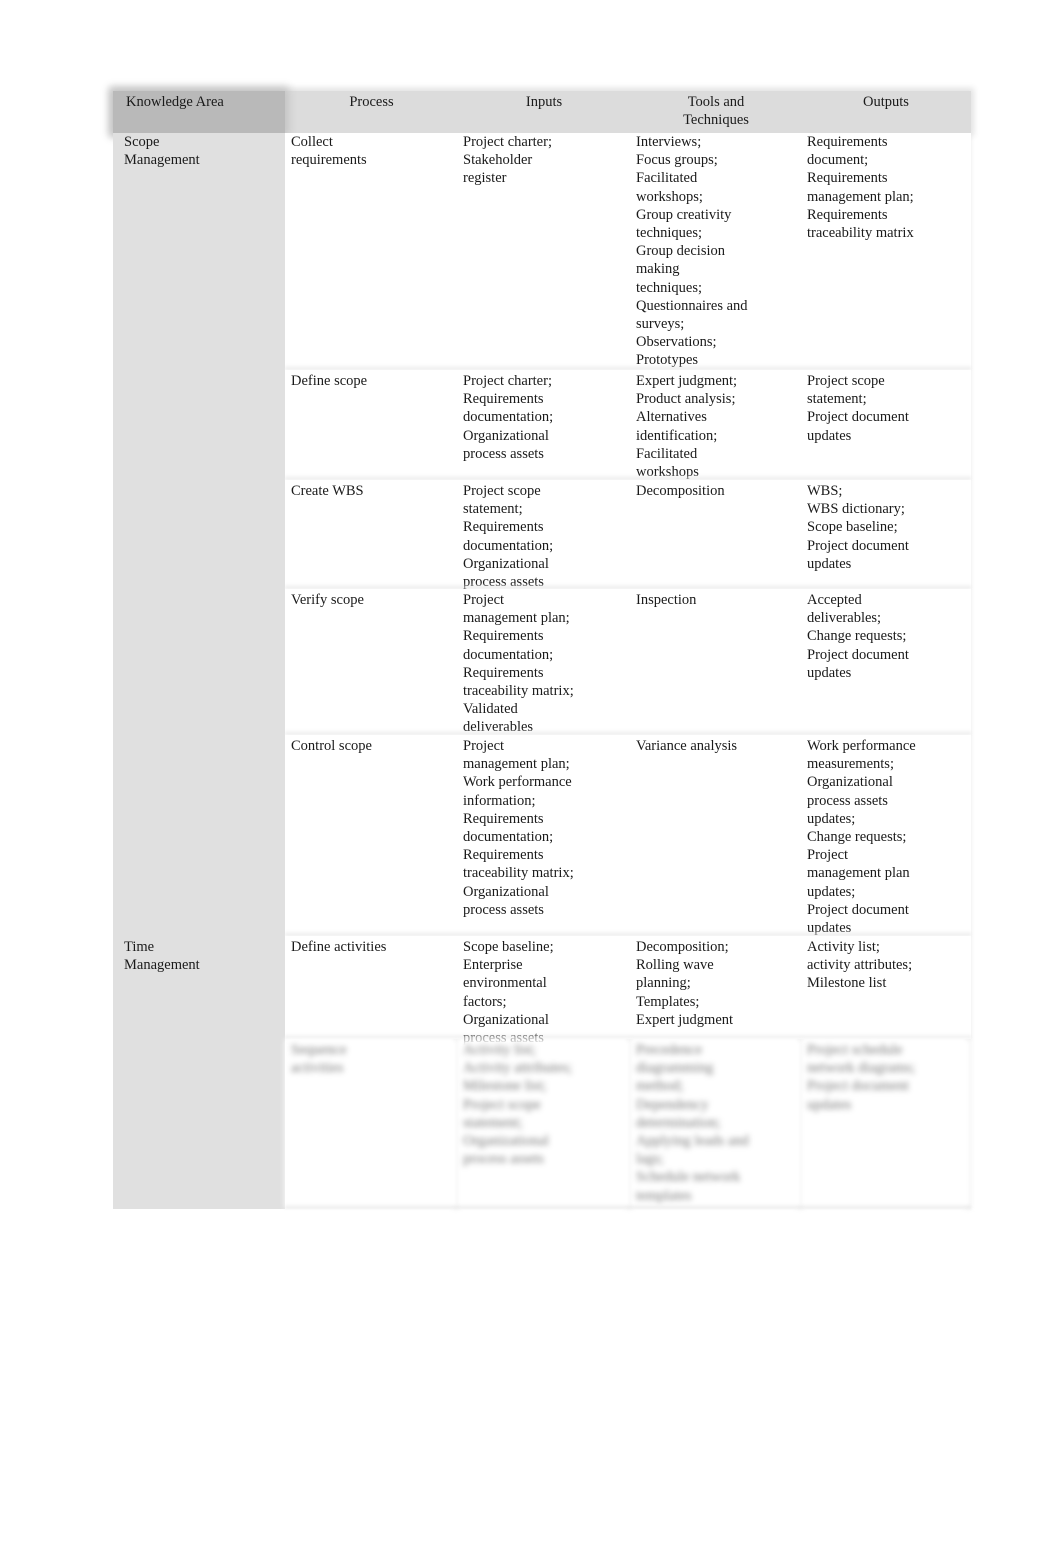 The height and width of the screenshot is (1561, 1062). I want to click on knowledge-area-cell: Time Management, so click(199, 987).